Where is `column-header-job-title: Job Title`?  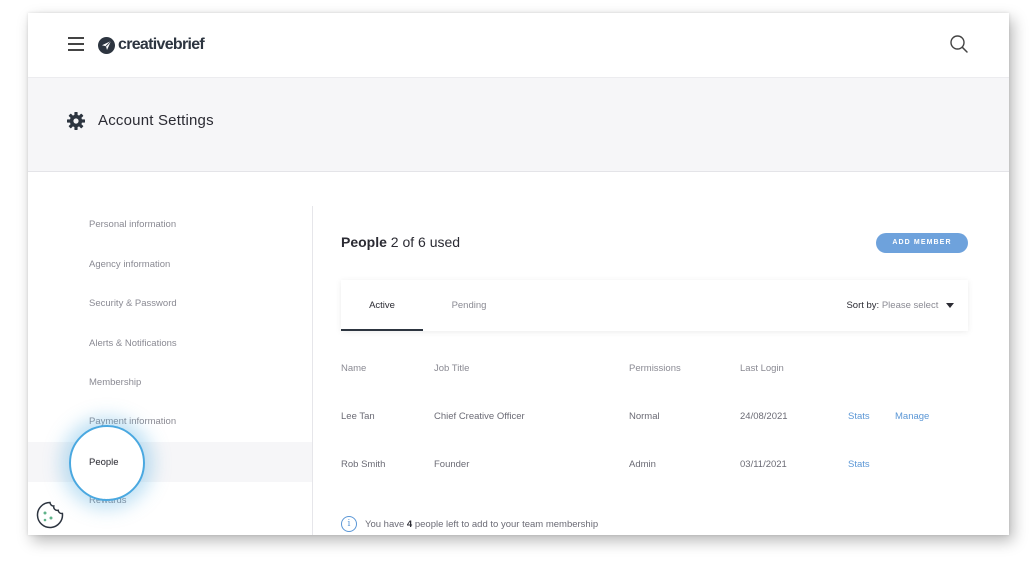
column-header-job-title: Job Title is located at coordinates (452, 368).